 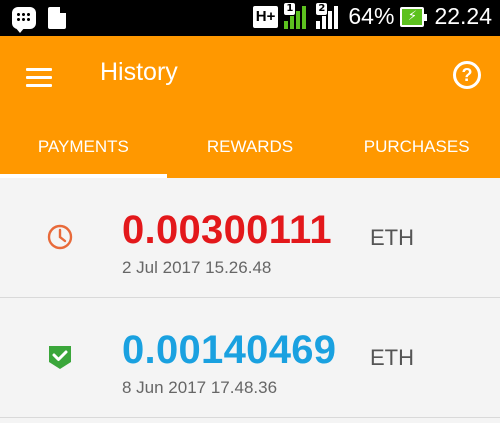 I want to click on sim2-slot-label: 2, so click(x=322, y=8).